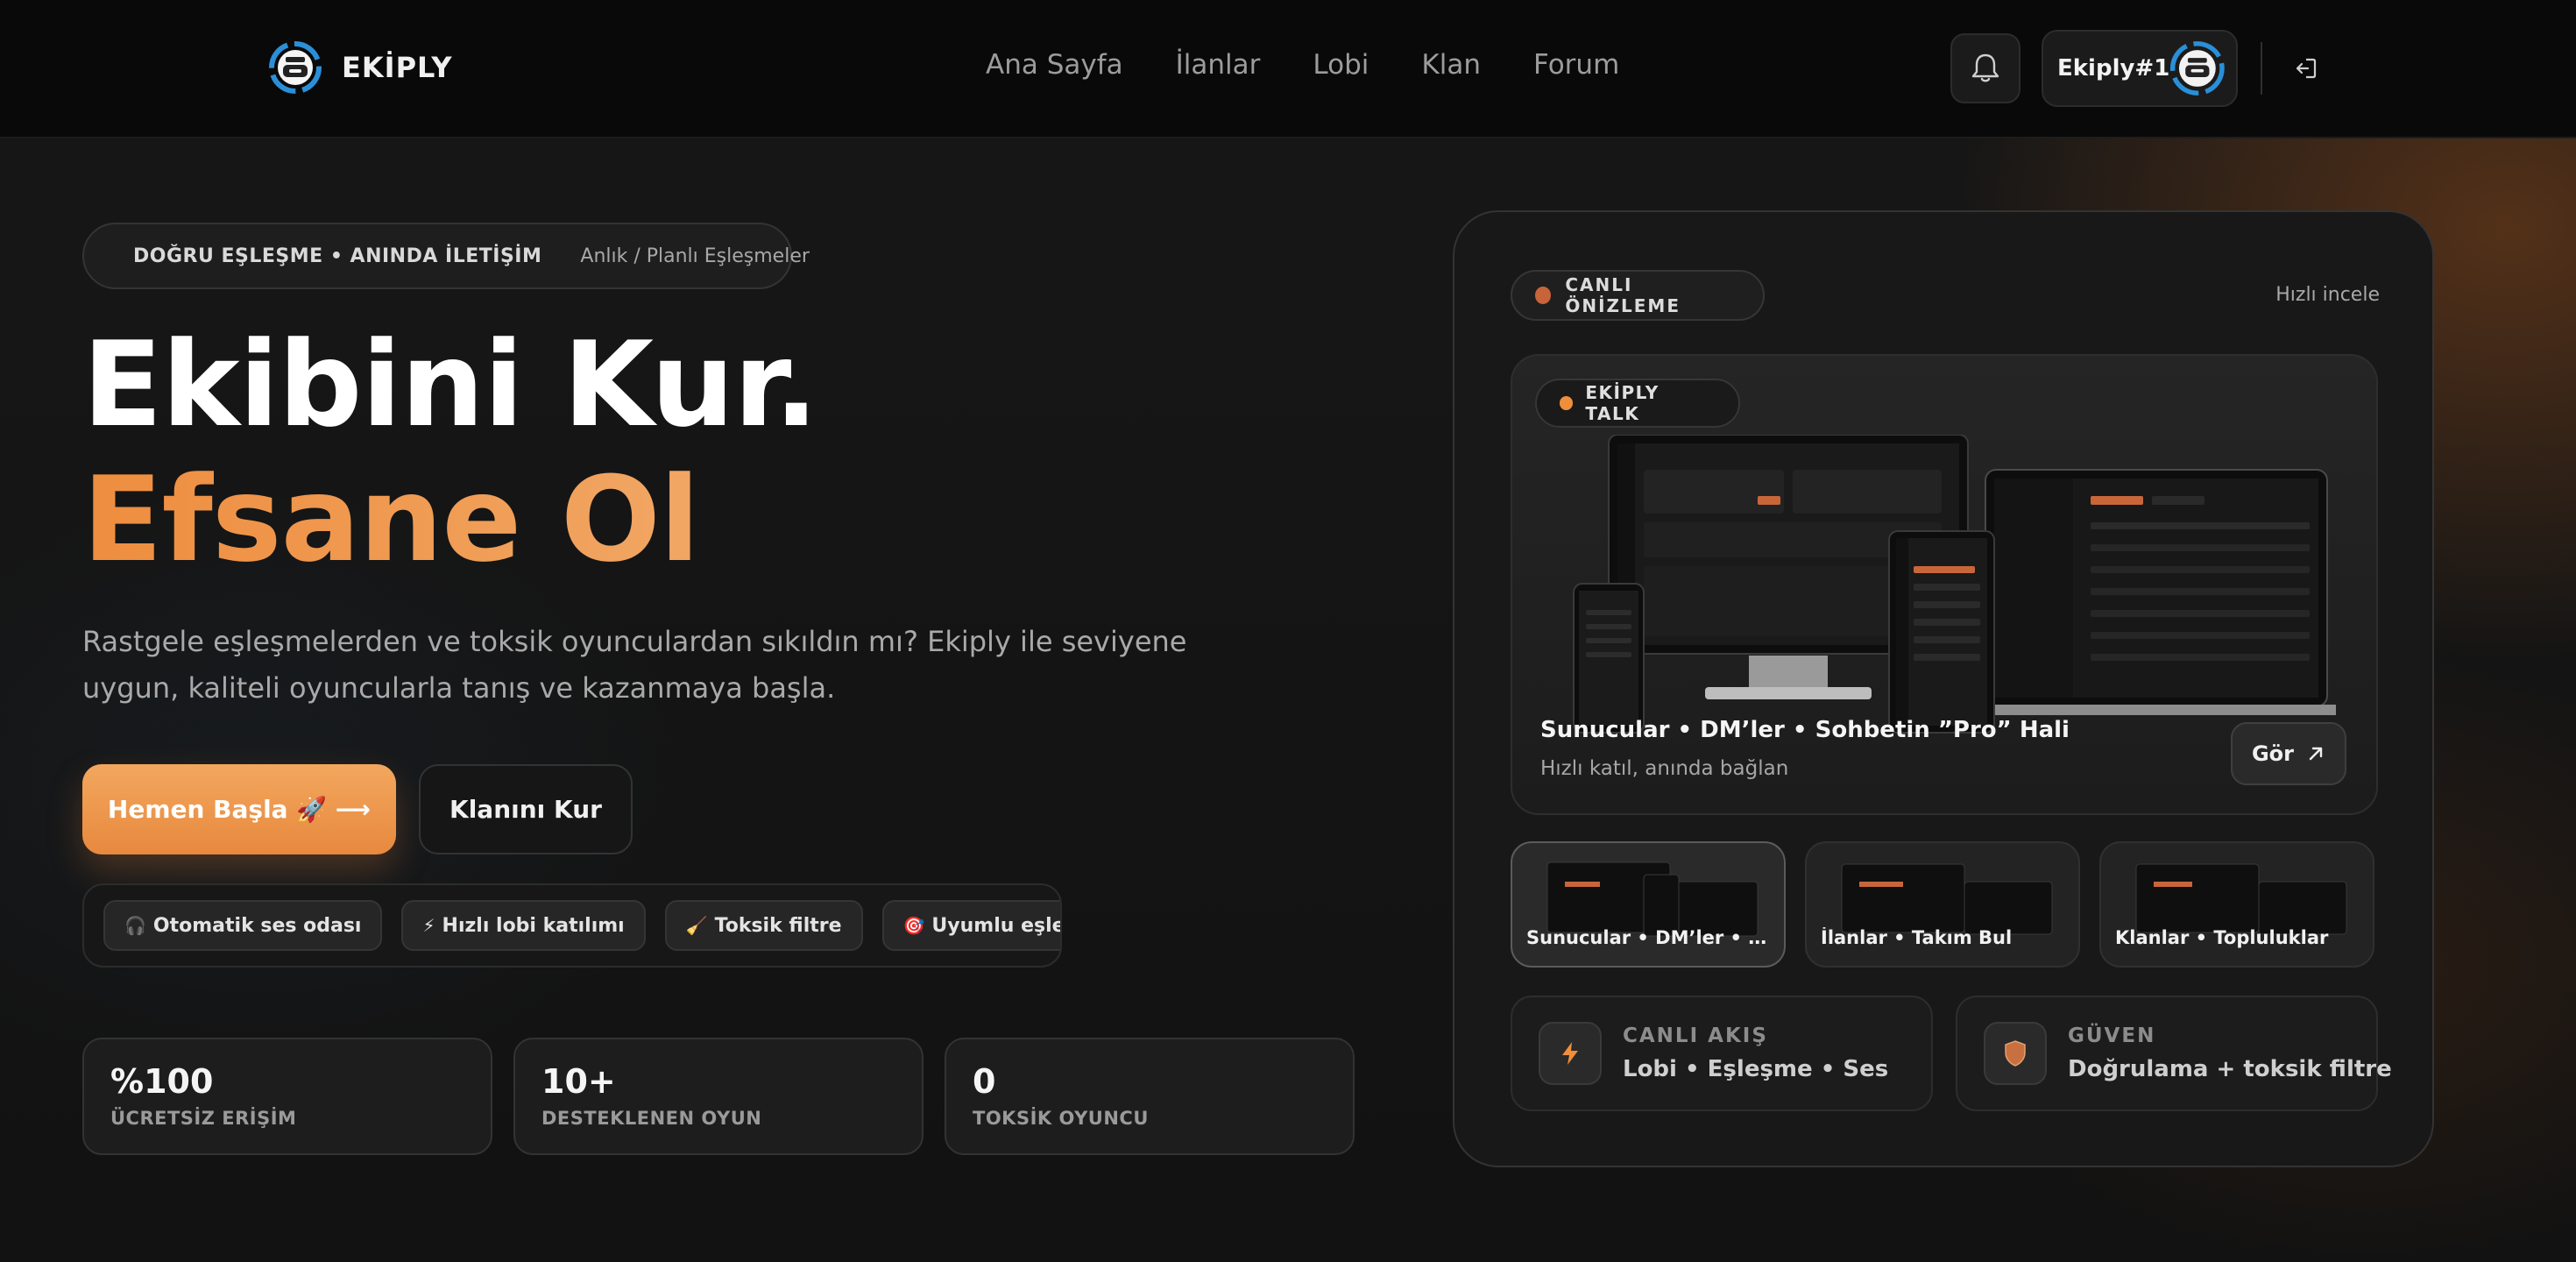 The height and width of the screenshot is (1262, 2576). I want to click on quick-inspect-link: Hızlı incele, so click(2327, 295).